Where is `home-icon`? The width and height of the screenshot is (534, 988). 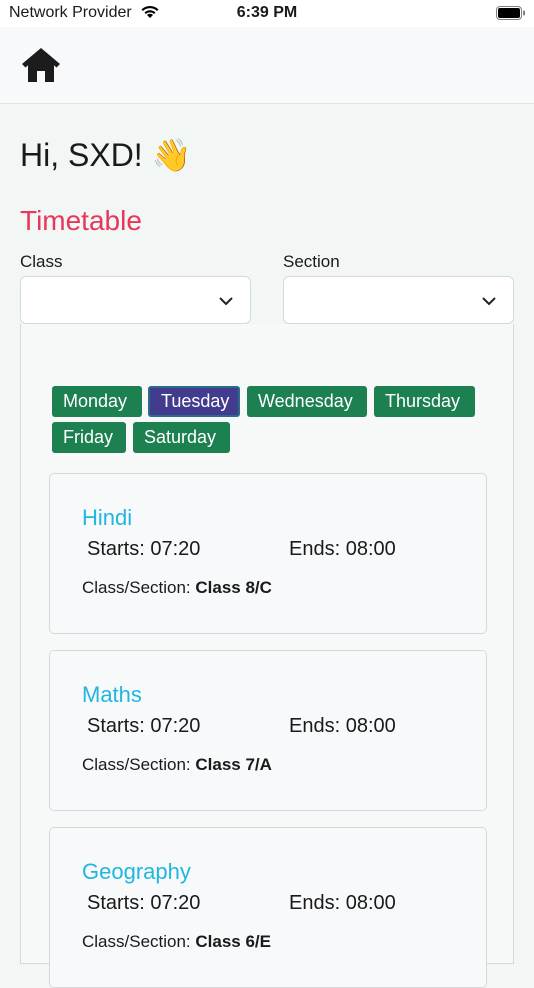
home-icon is located at coordinates (41, 65).